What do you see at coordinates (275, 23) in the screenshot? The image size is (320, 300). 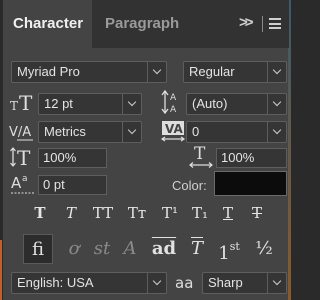 I see `panel-menu-icon` at bounding box center [275, 23].